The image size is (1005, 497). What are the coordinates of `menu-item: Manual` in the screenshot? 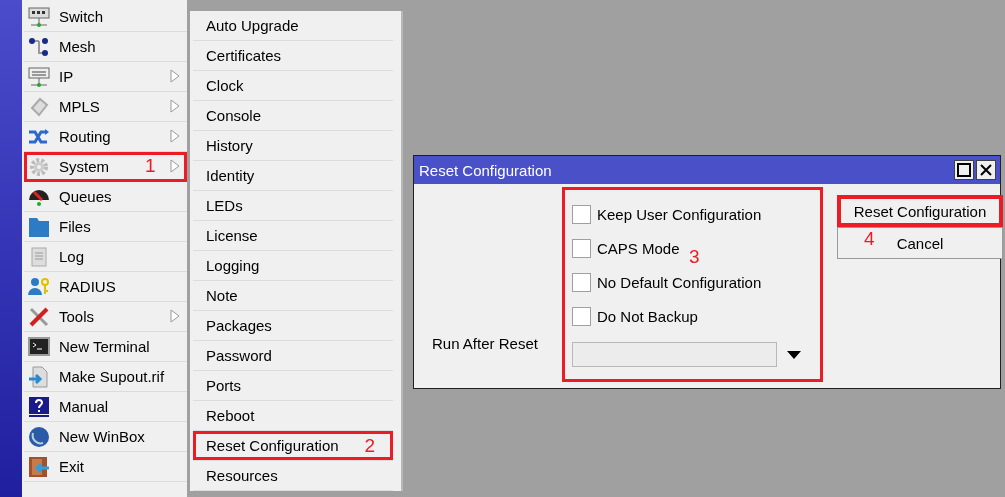 It's located at (105, 407).